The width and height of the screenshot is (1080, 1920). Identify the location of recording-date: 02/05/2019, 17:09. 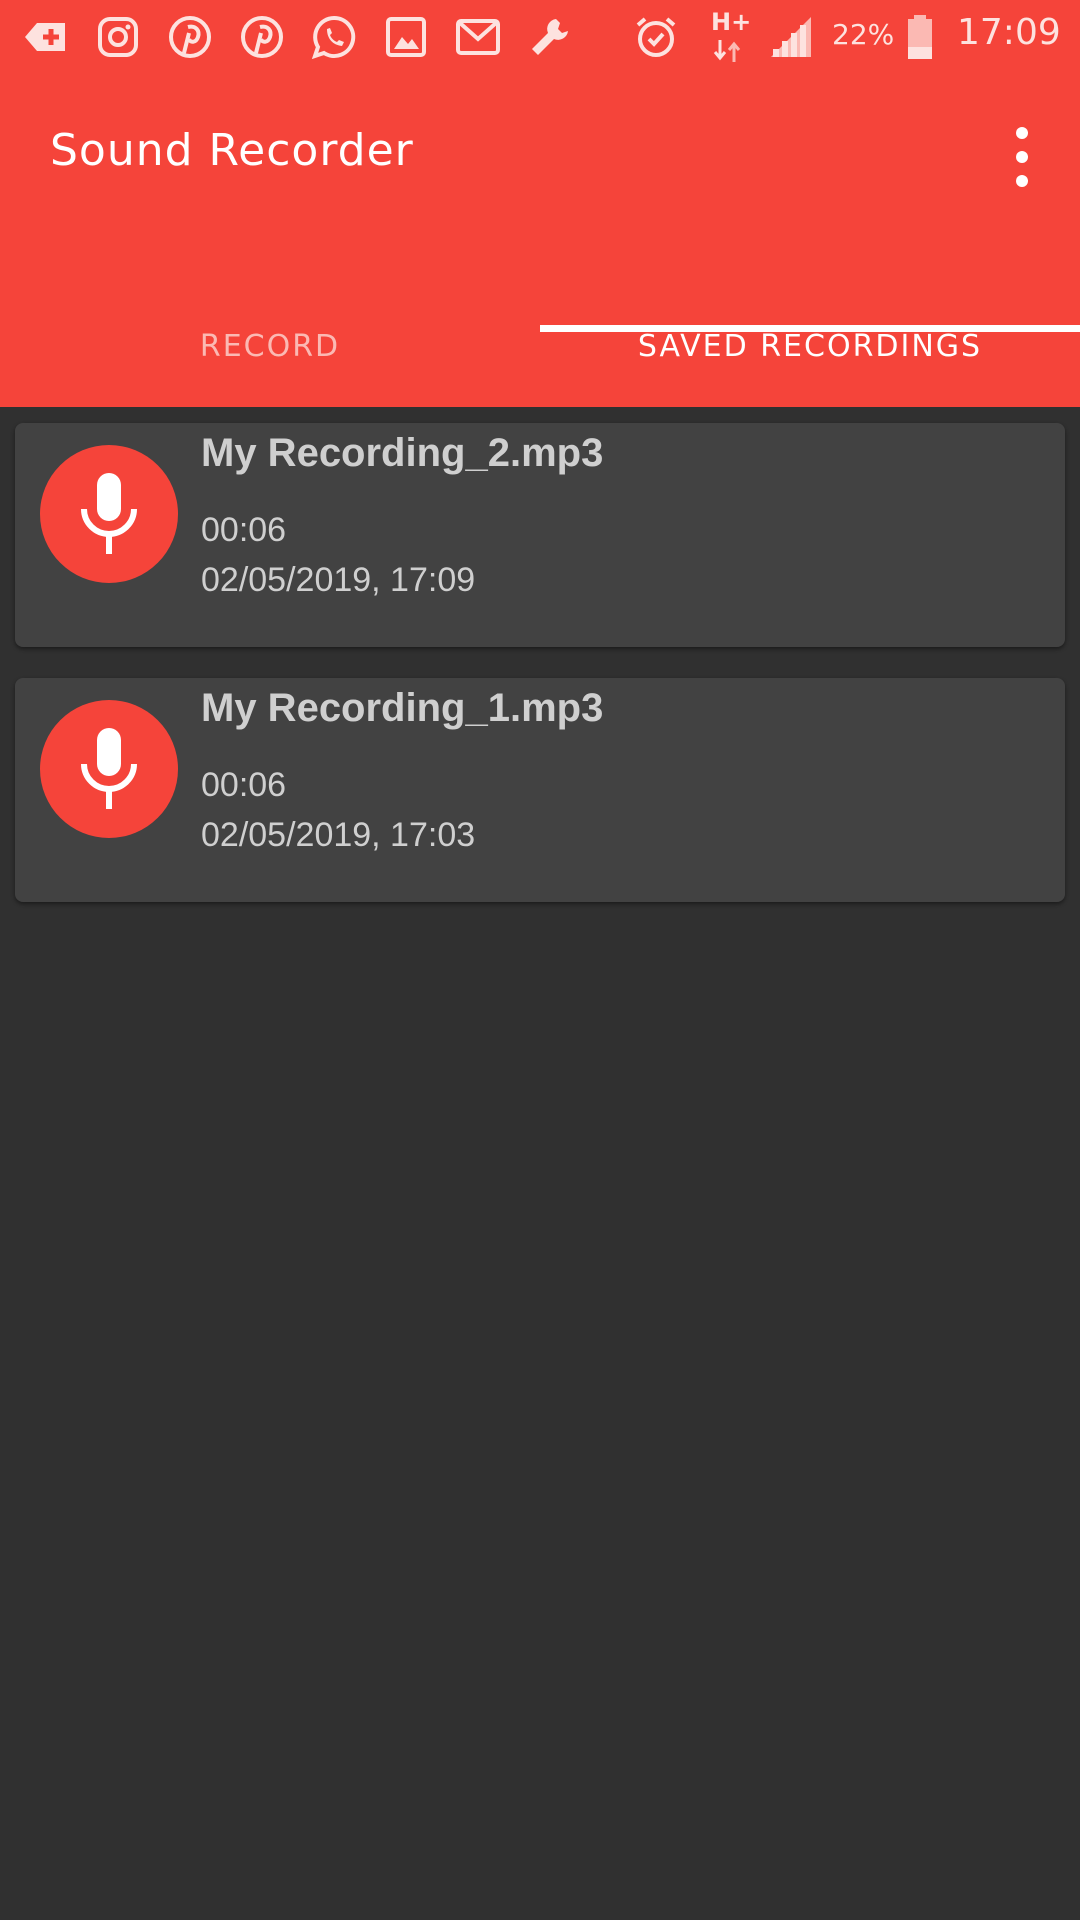
(338, 580).